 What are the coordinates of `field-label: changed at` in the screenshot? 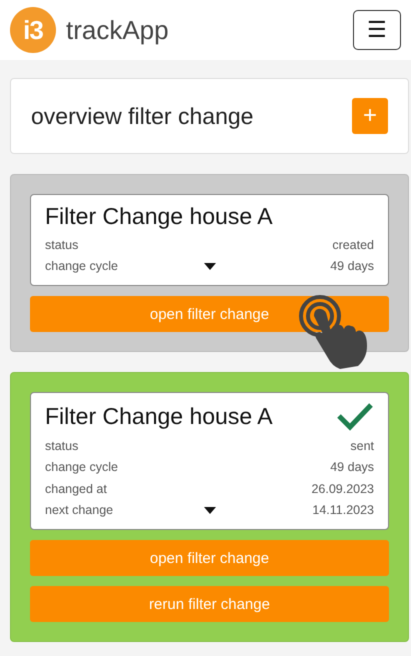 It's located at (76, 489).